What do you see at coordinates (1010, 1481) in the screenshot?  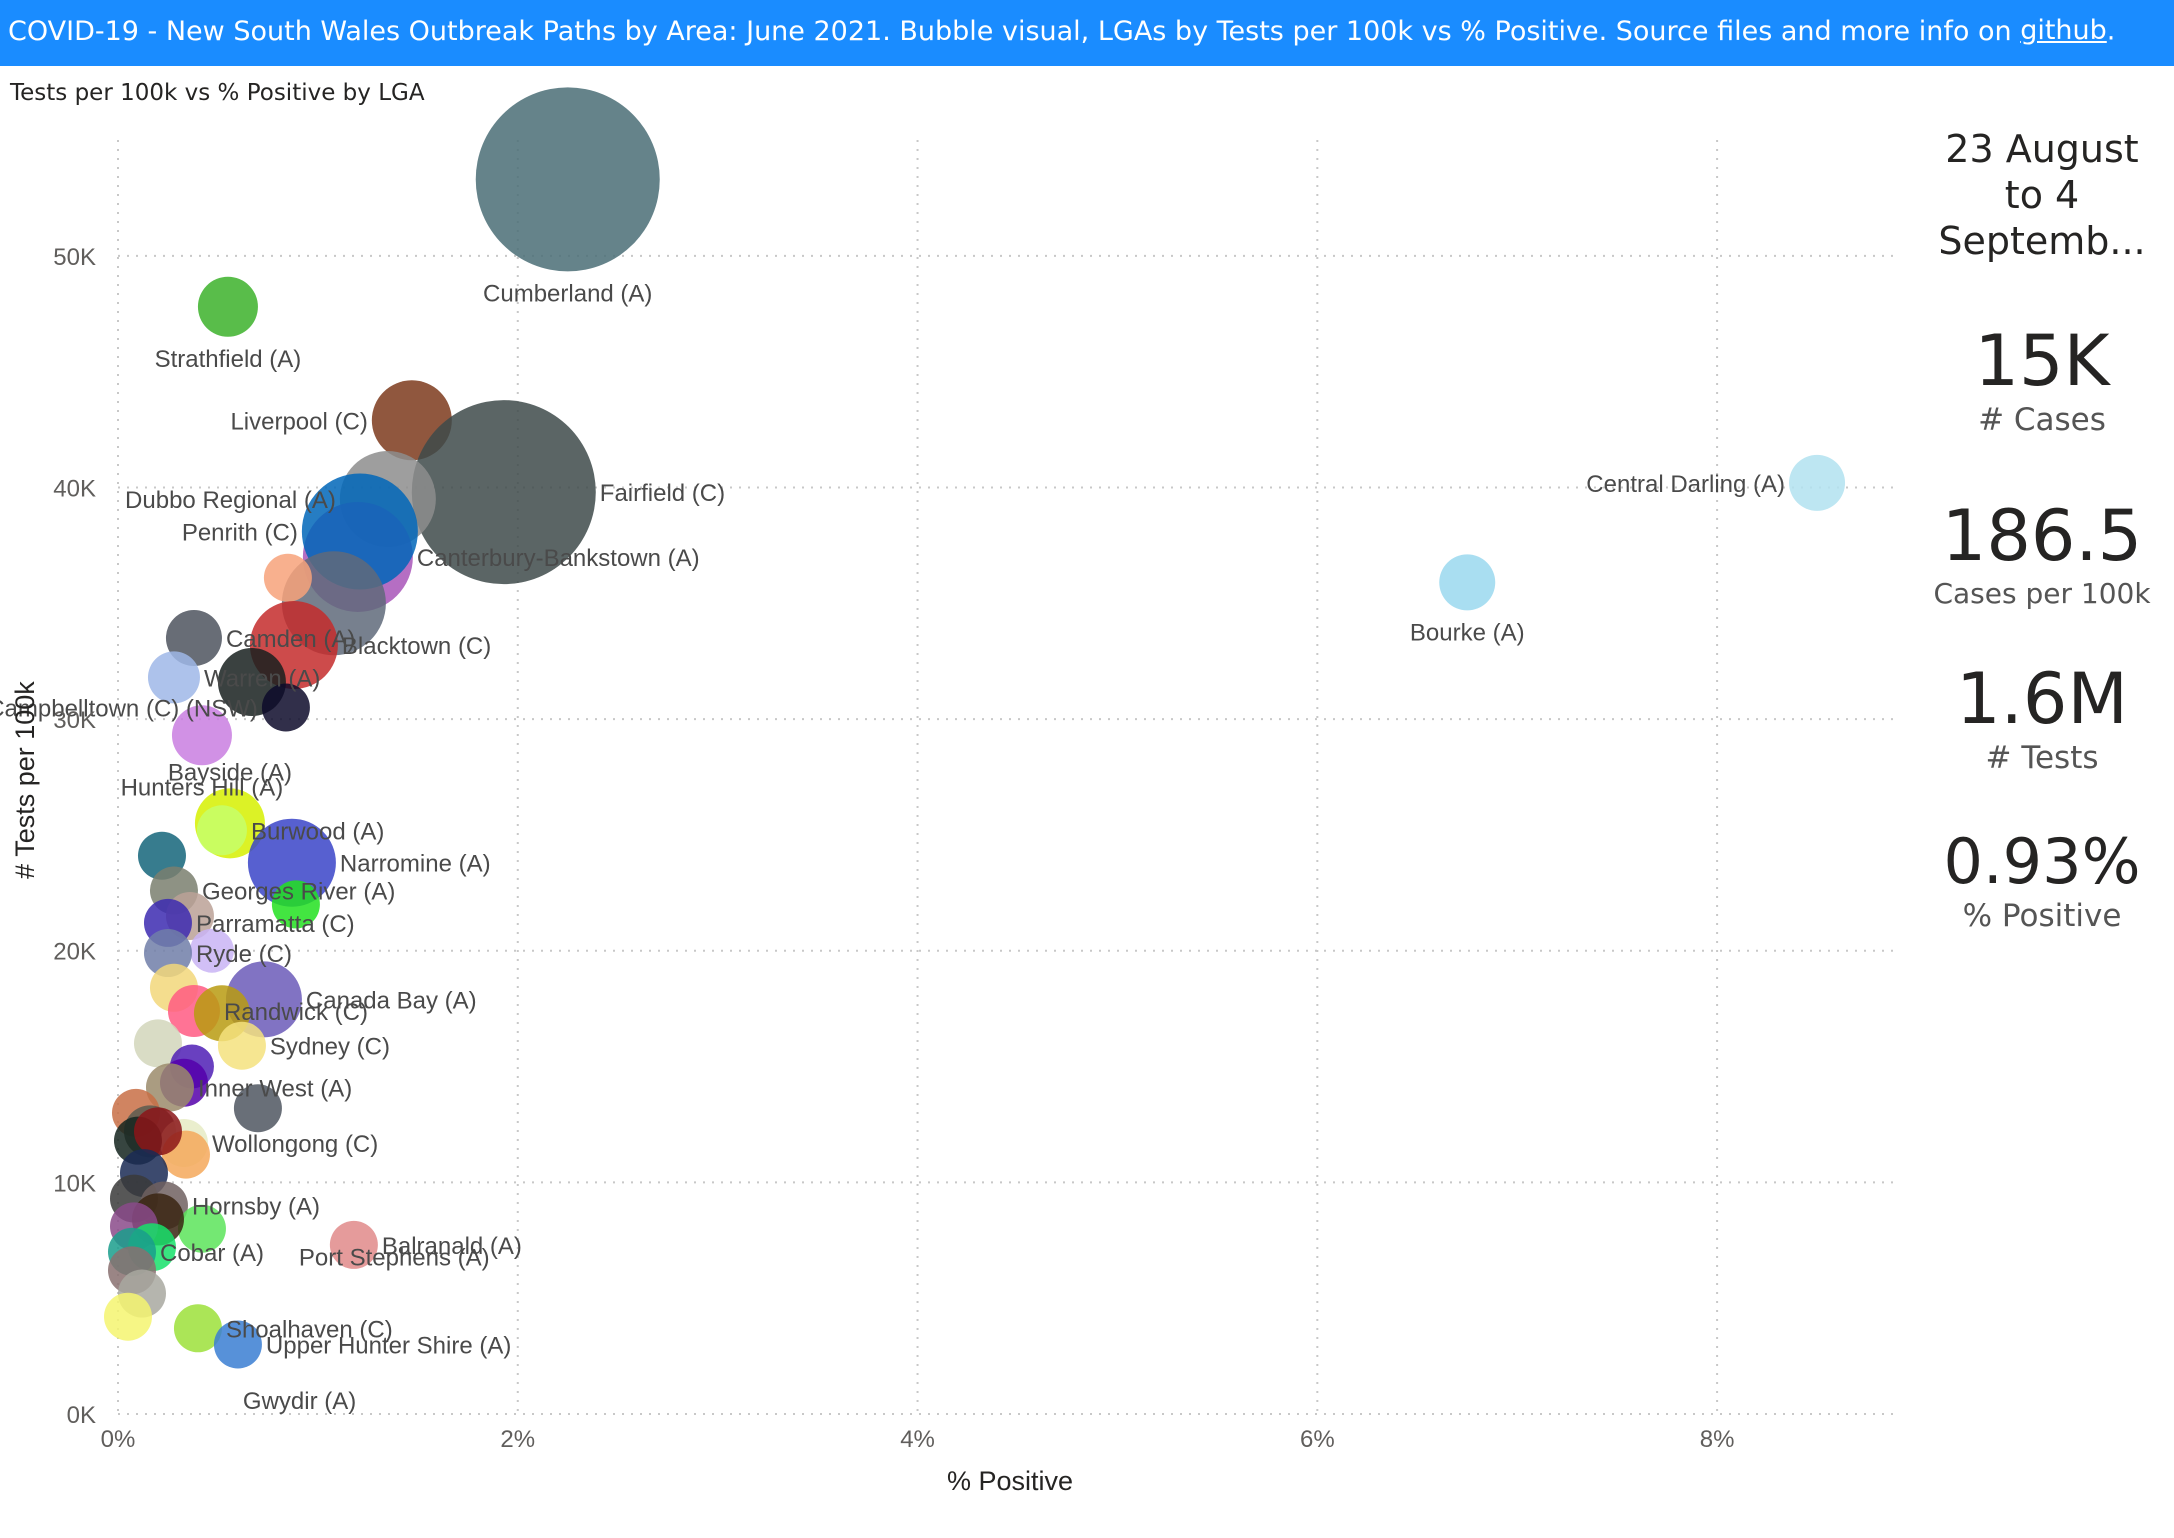 I see `x-axis-title: % Positive` at bounding box center [1010, 1481].